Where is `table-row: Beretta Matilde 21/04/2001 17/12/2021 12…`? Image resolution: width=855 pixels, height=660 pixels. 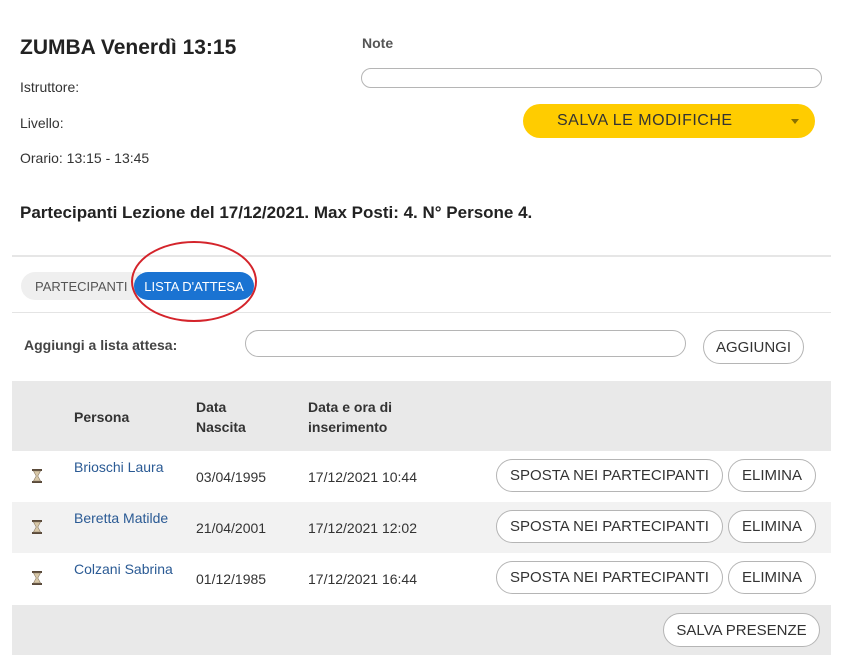 table-row: Beretta Matilde 21/04/2001 17/12/2021 12… is located at coordinates (421, 527).